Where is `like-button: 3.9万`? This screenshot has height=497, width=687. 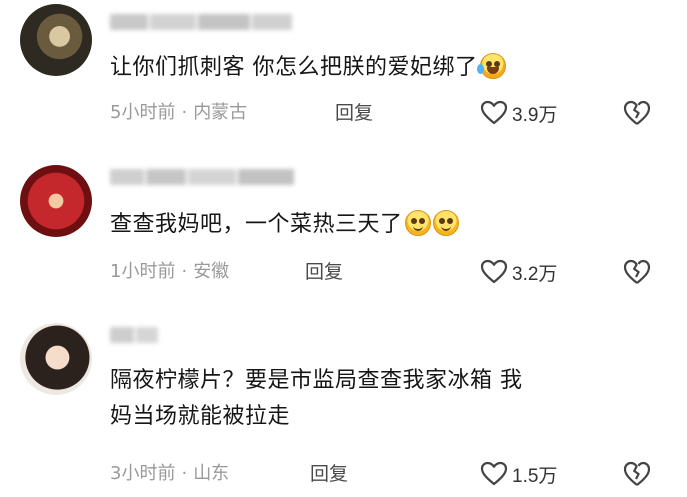 like-button: 3.9万 is located at coordinates (518, 113).